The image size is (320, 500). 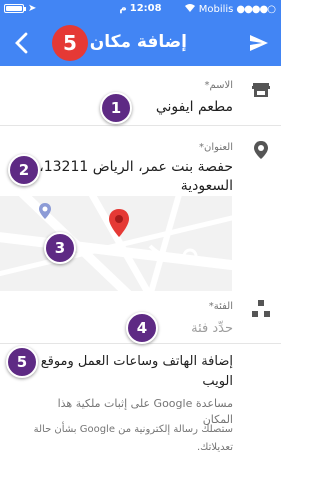 I want to click on name-value: مطعم ايفوني, so click(x=194, y=107).